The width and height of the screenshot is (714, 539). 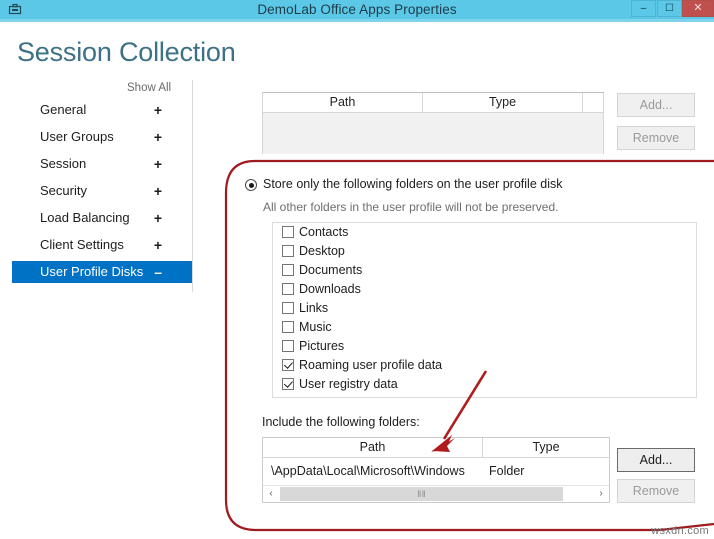 What do you see at coordinates (63, 190) in the screenshot?
I see `sidebar-item-label: Security` at bounding box center [63, 190].